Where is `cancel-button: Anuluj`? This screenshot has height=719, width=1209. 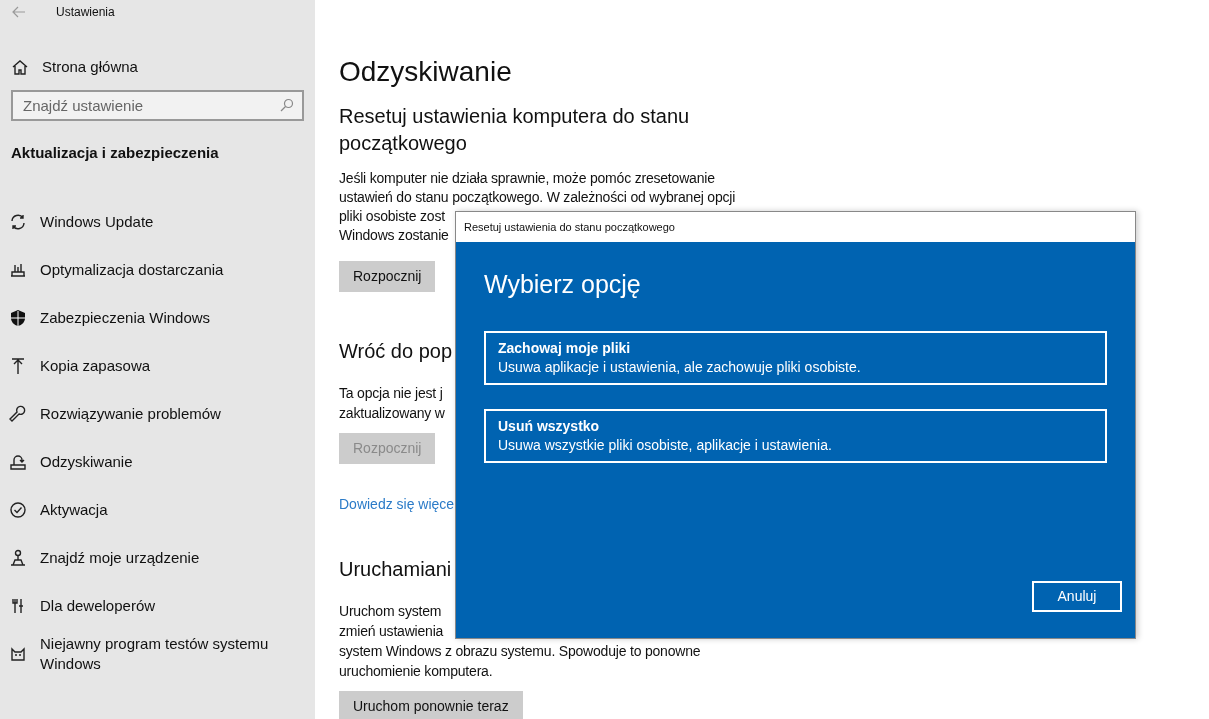
cancel-button: Anuluj is located at coordinates (1077, 596).